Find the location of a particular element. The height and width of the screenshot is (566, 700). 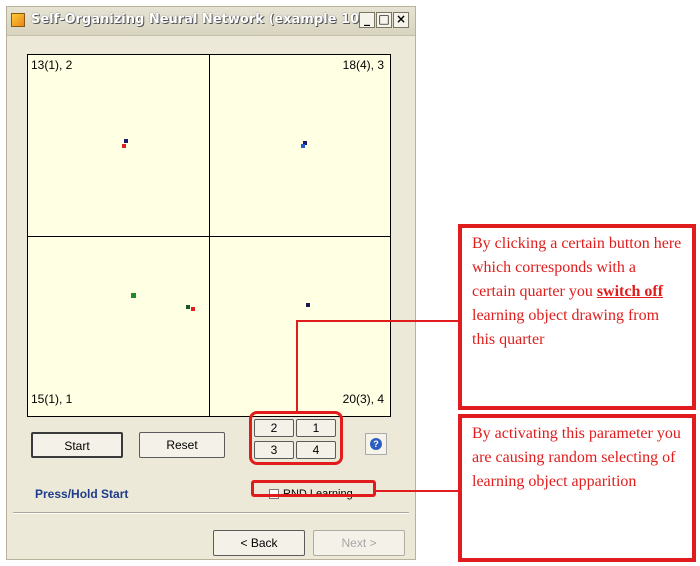

grid-divider-horizontal is located at coordinates (209, 236).